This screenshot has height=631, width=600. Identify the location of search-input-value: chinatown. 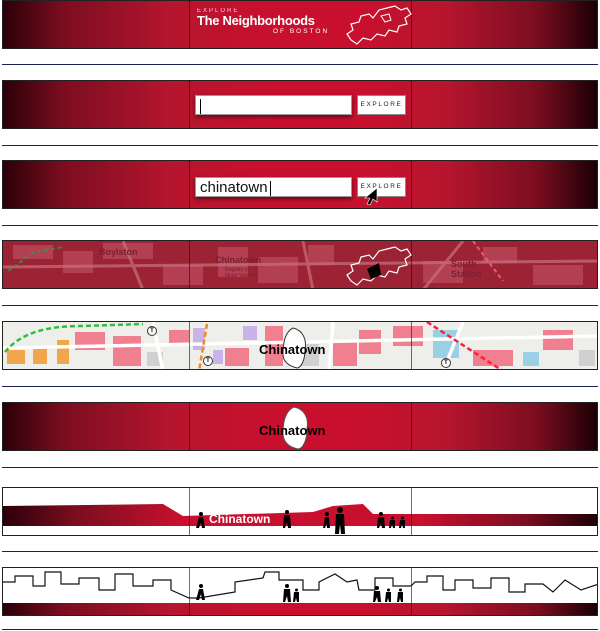
(234, 187).